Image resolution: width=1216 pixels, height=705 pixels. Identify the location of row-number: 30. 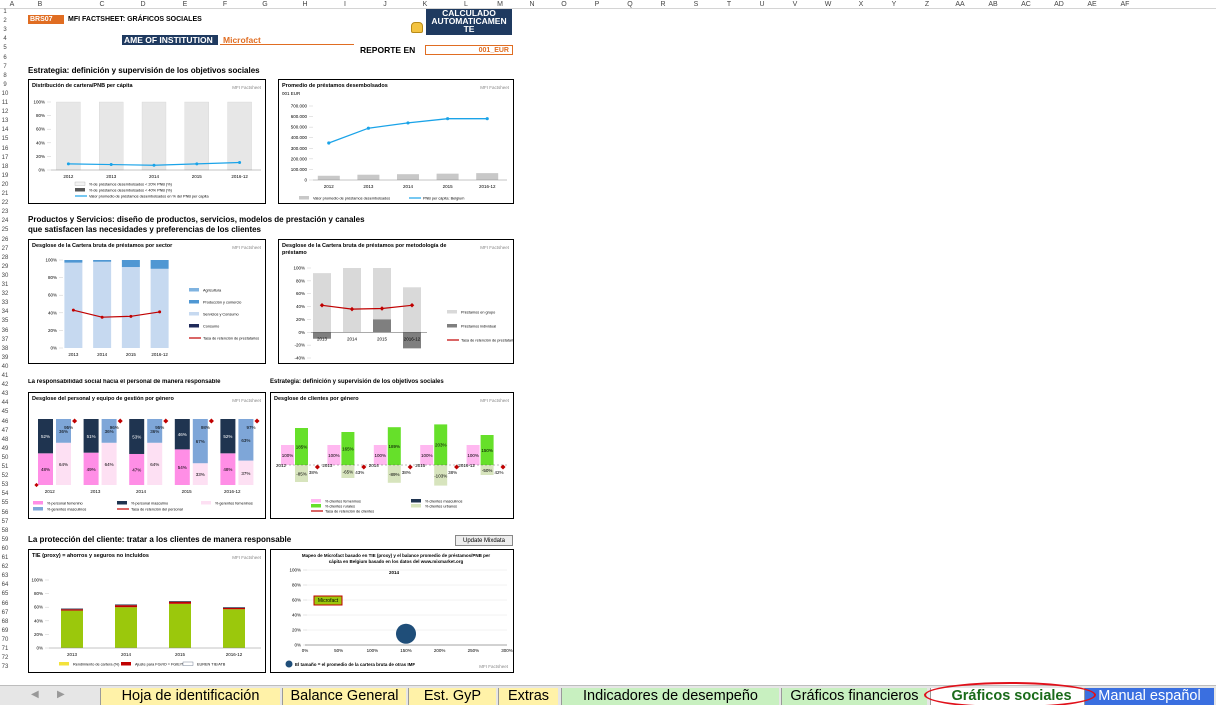
(5, 276).